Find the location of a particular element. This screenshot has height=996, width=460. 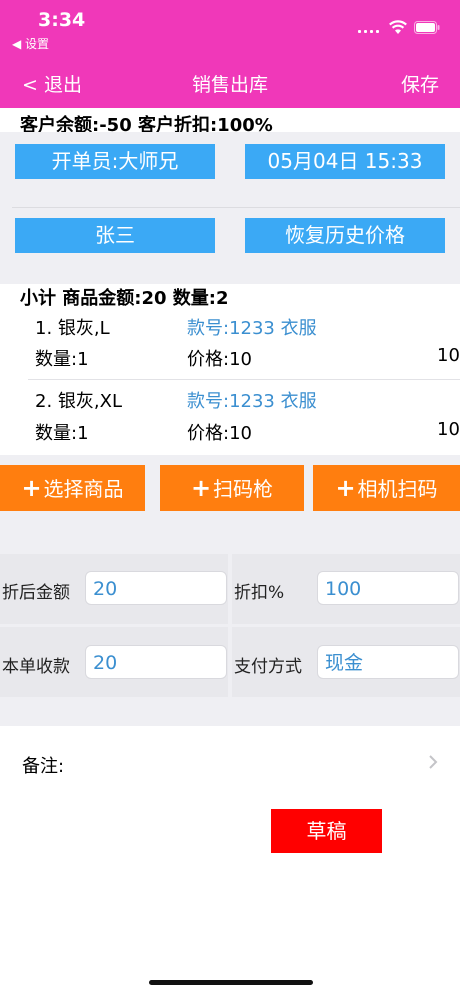

camera-scan-button: + 相机扫码 is located at coordinates (386, 488).